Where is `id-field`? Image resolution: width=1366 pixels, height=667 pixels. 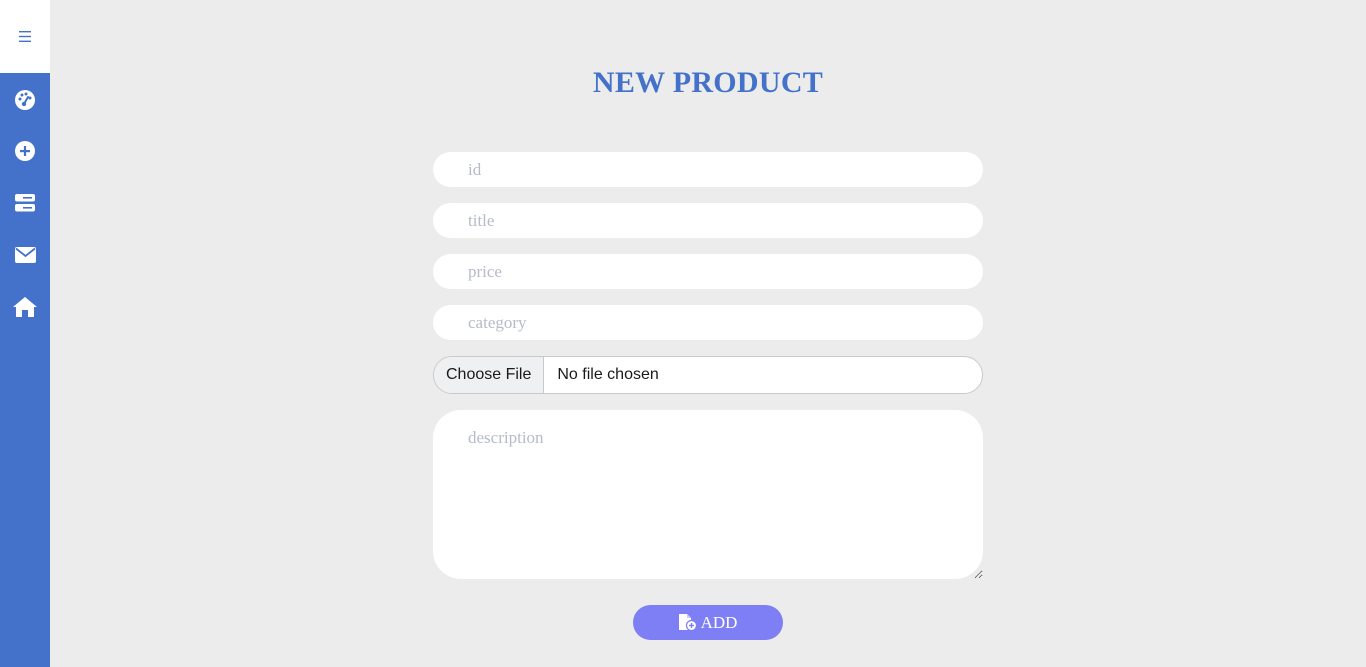 id-field is located at coordinates (708, 169).